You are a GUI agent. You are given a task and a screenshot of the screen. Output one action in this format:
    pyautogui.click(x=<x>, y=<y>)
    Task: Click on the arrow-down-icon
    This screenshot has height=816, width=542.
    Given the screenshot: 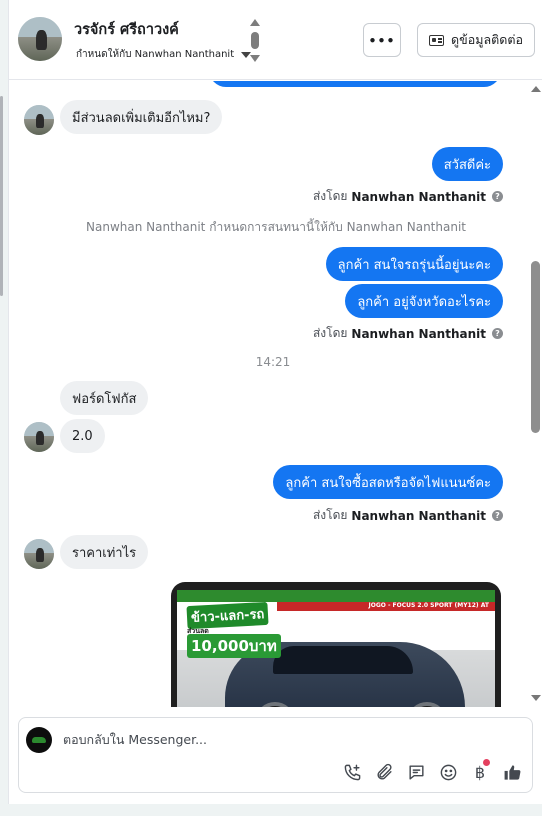 What is the action you would take?
    pyautogui.click(x=255, y=58)
    